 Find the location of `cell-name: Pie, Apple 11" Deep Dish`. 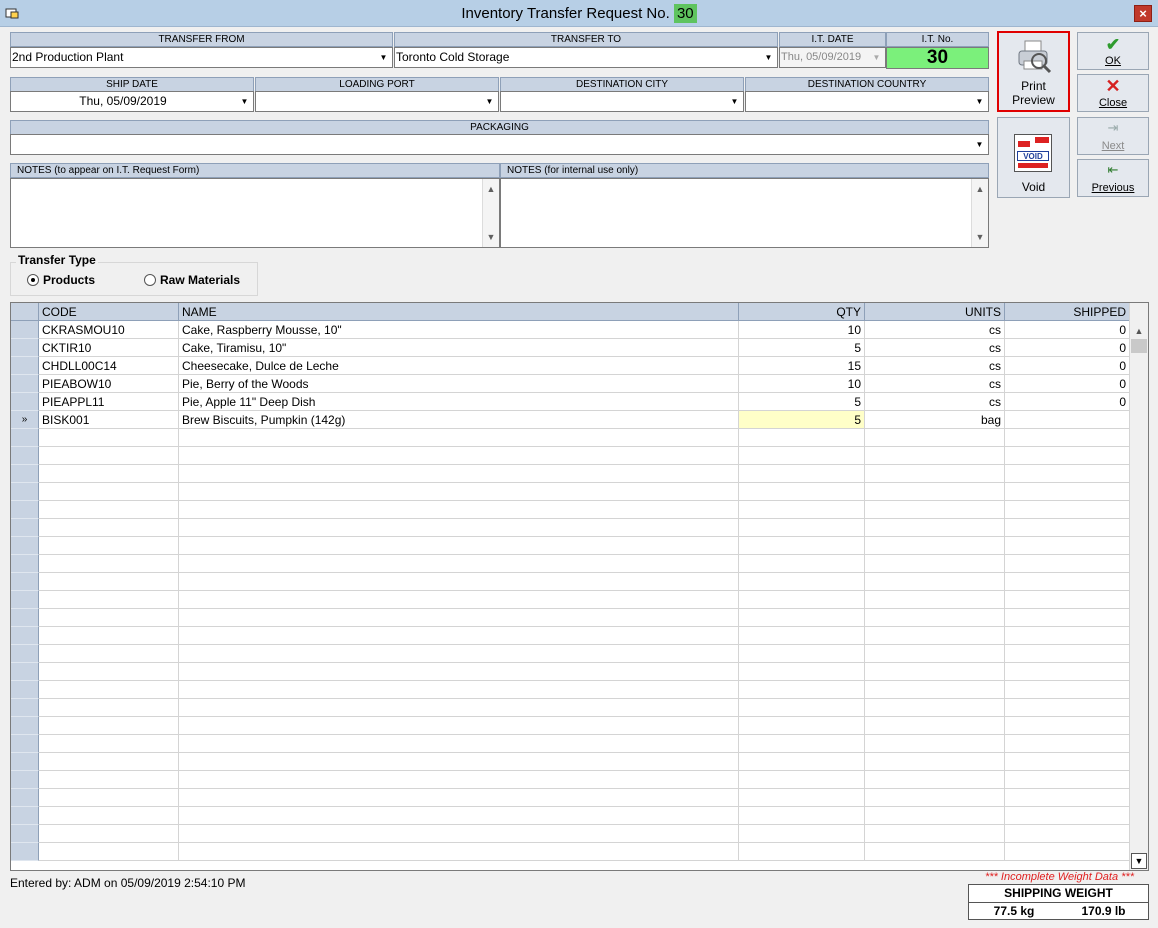

cell-name: Pie, Apple 11" Deep Dish is located at coordinates (459, 402).